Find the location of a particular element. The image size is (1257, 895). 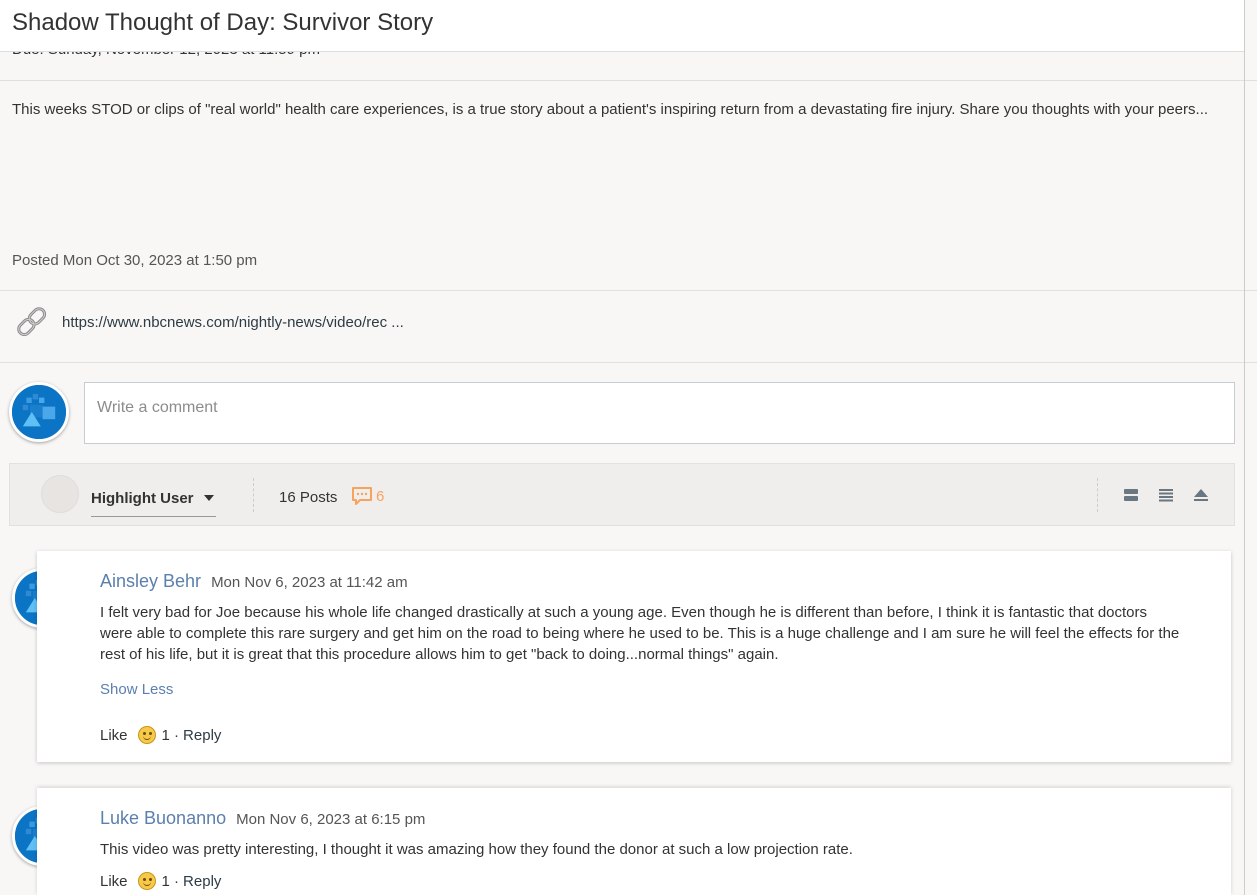

comment-input is located at coordinates (659, 413).